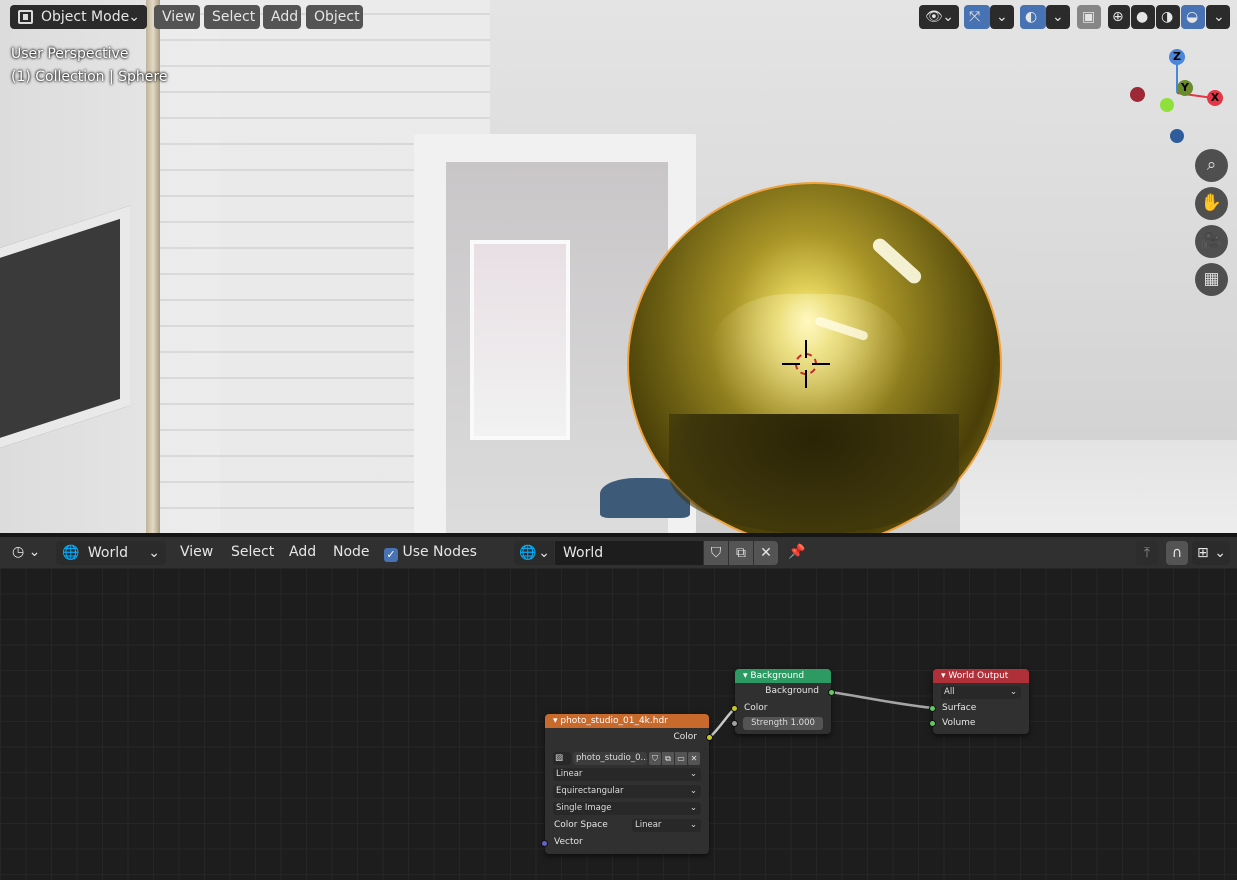 The width and height of the screenshot is (1237, 880). I want to click on input-vector-label: Vector, so click(568, 842).